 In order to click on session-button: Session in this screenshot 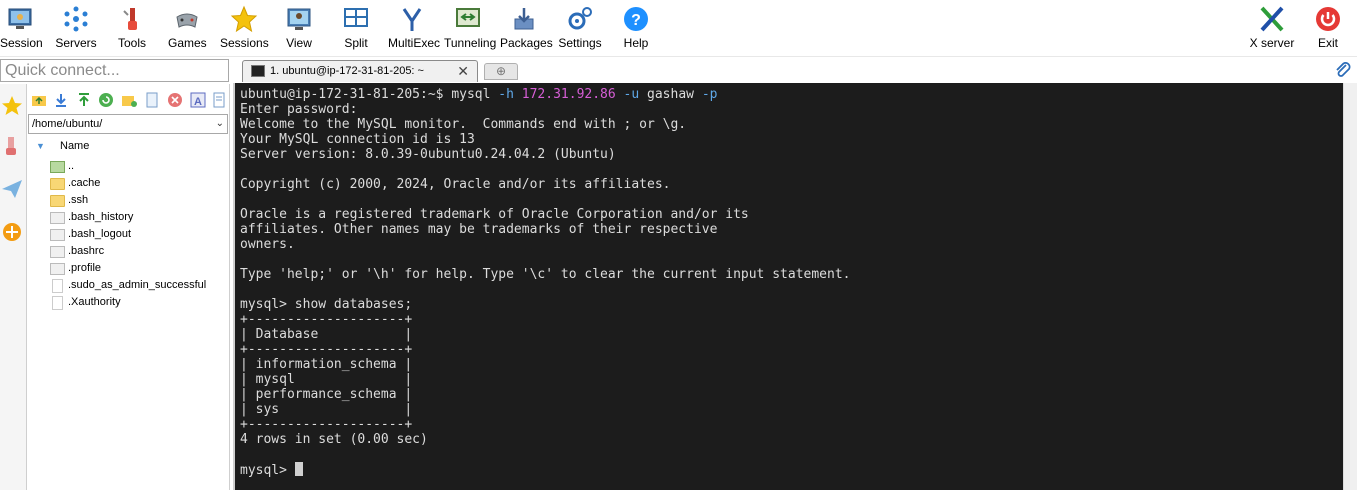, I will do `click(21, 28)`.